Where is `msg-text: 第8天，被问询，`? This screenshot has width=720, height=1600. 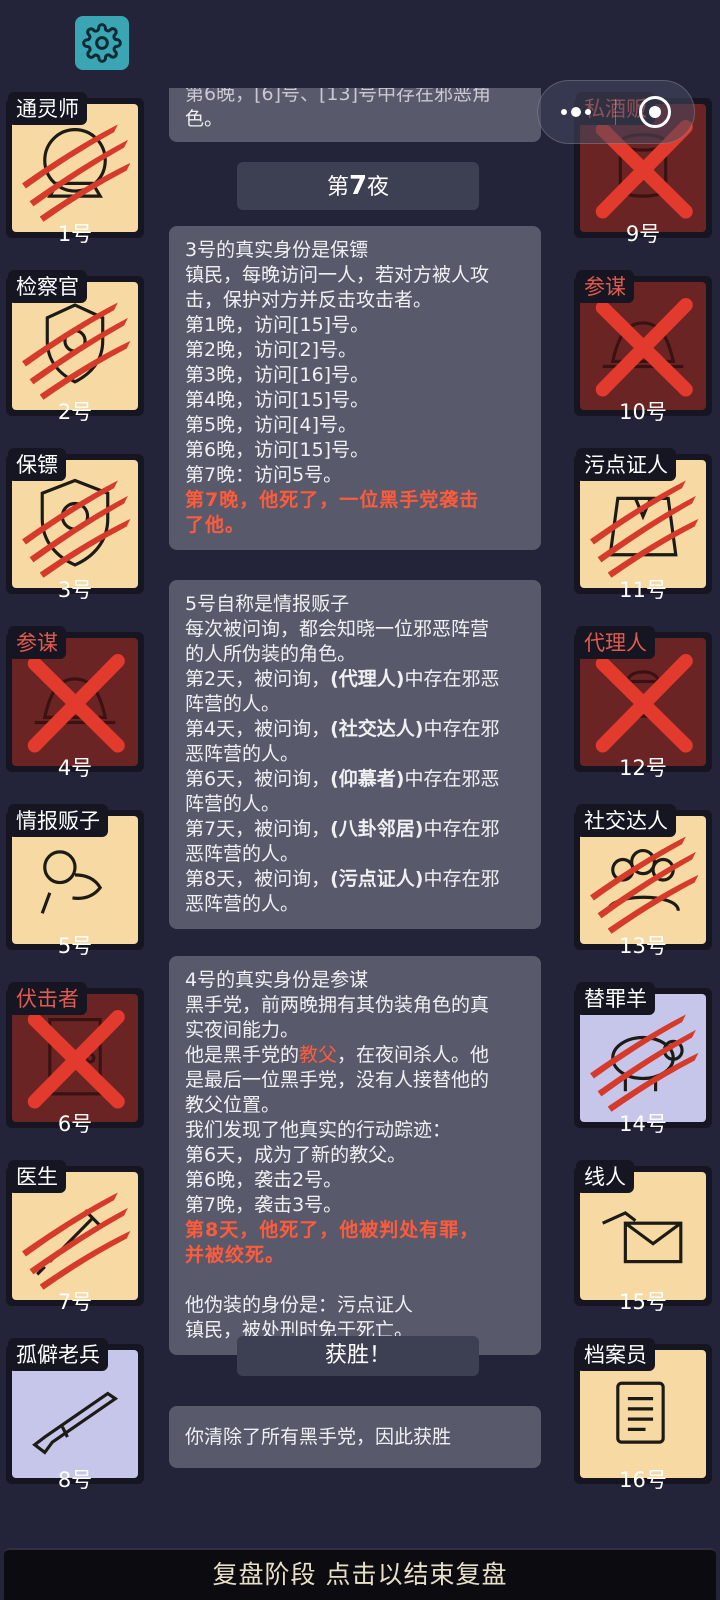 msg-text: 第8天，被问询， is located at coordinates (258, 879).